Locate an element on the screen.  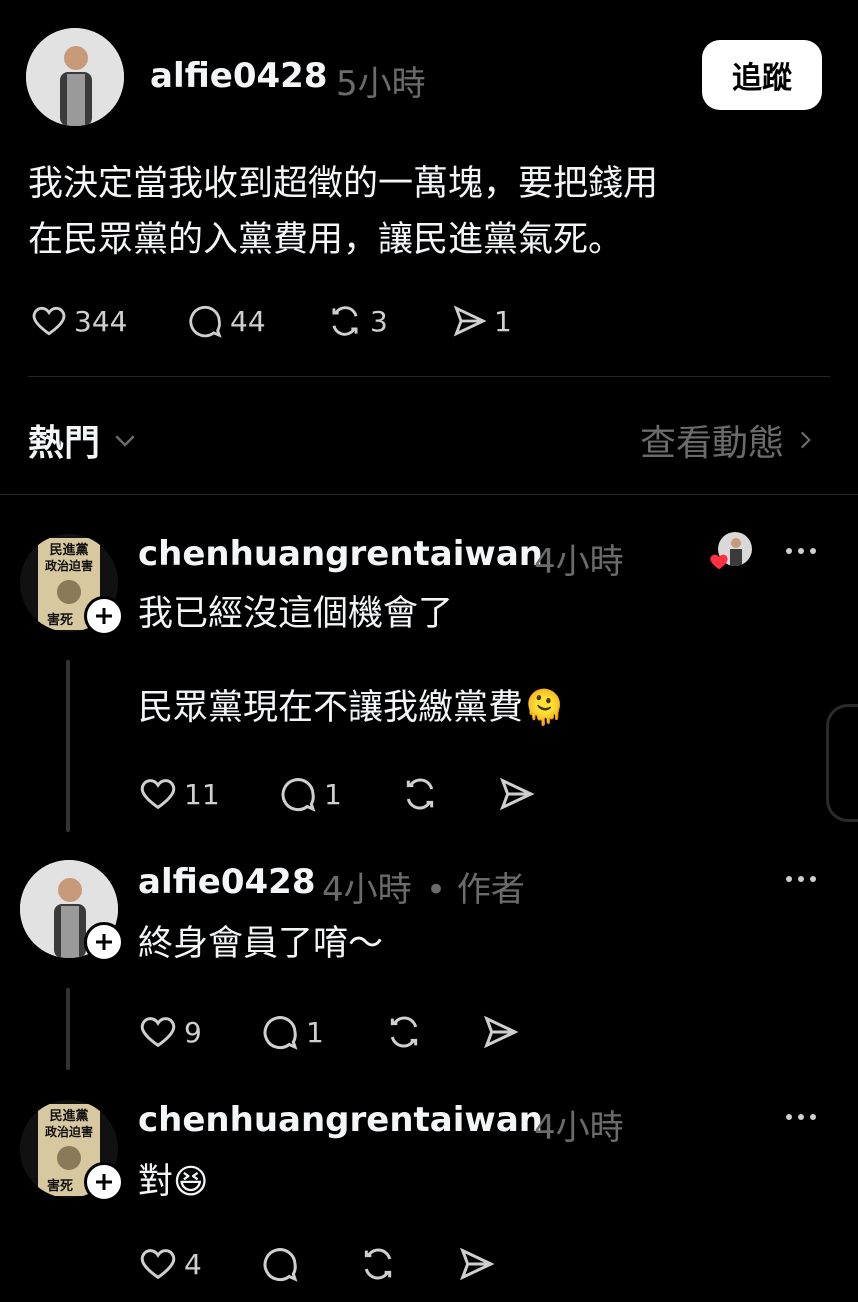
heart-filled-icon is located at coordinates (719, 562).